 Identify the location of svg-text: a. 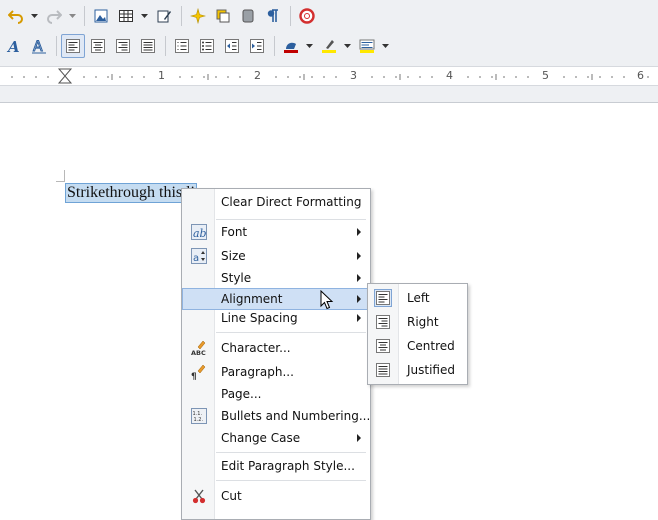
(196, 258).